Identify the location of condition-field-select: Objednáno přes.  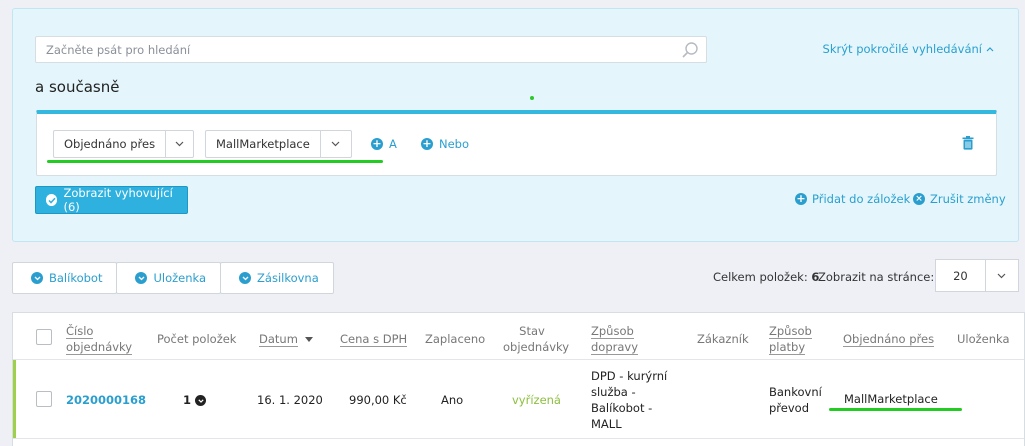
(123, 144).